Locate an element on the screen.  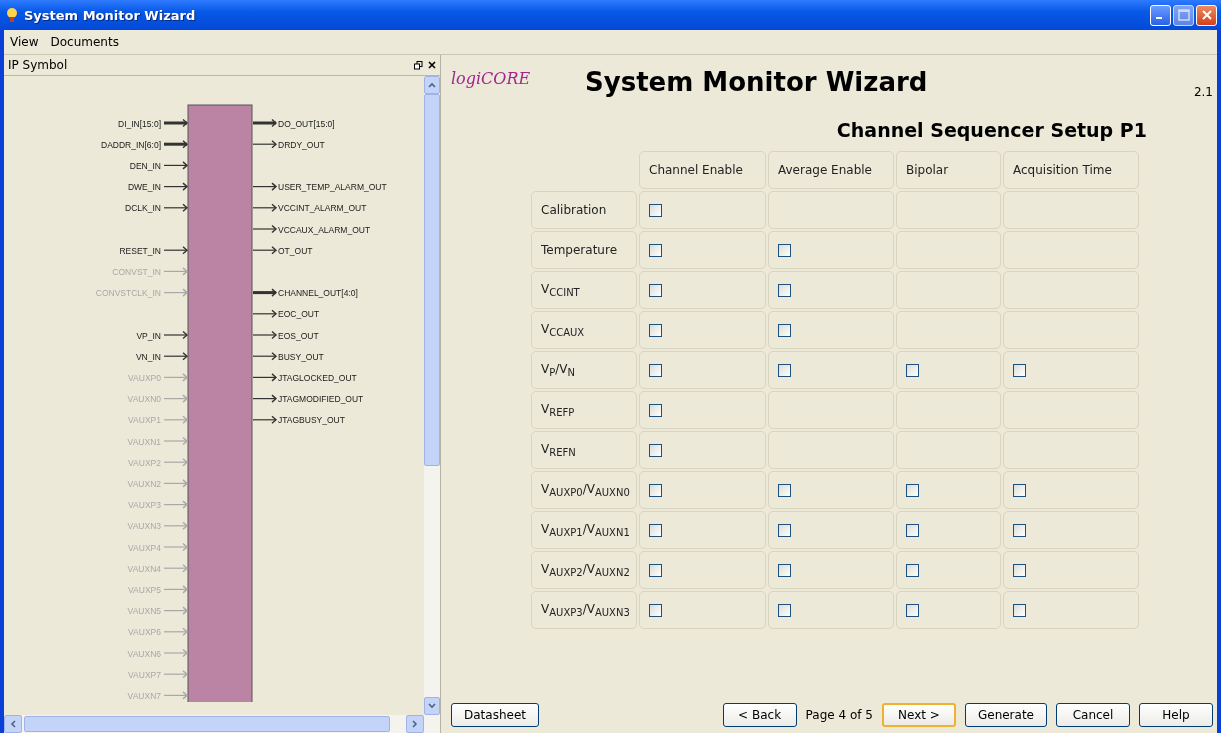
menu-item: View is located at coordinates (24, 42).